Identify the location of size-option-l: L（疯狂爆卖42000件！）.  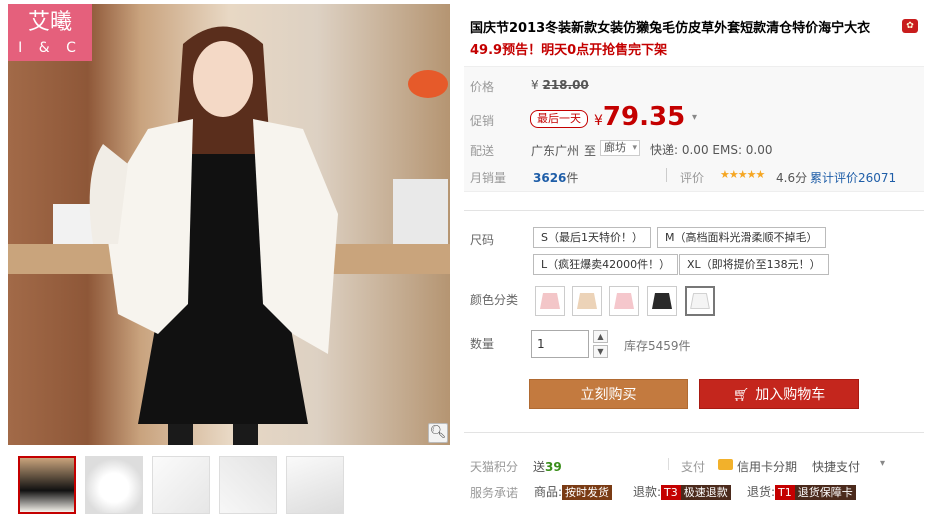
(606, 264).